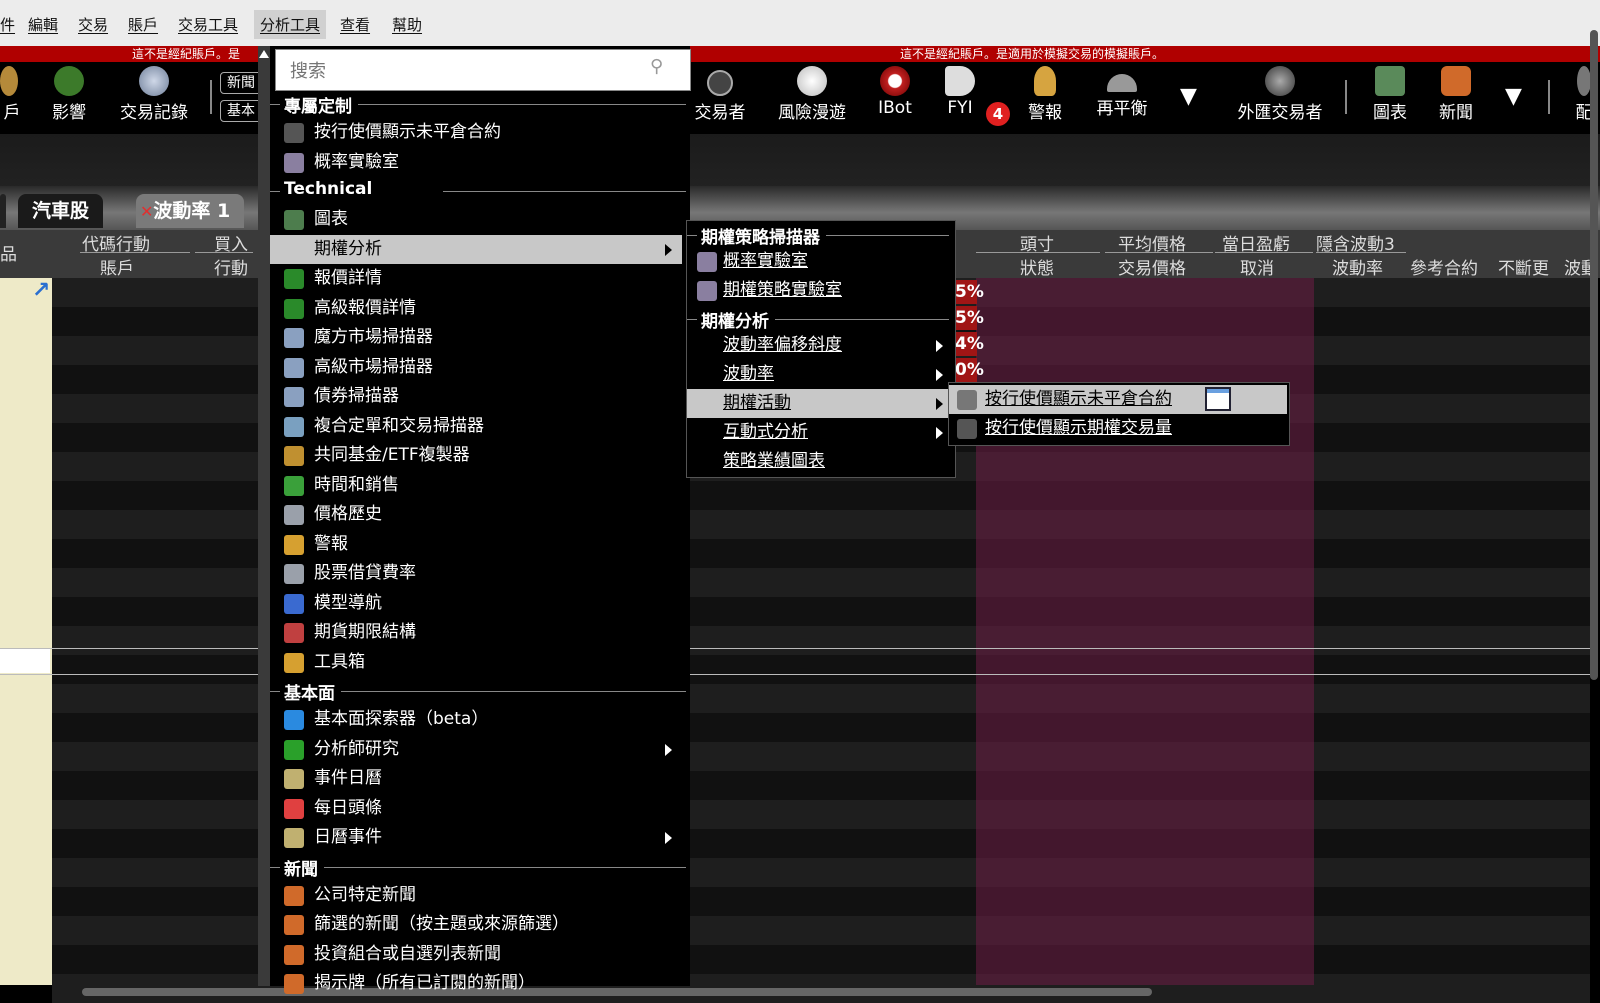 The width and height of the screenshot is (1600, 1003). I want to click on menu-item-label: 高級報價詳情, so click(365, 307).